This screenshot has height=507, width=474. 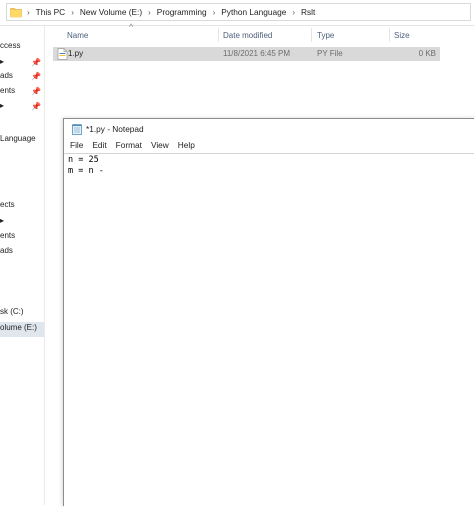 I want to click on folder-icon, so click(x=16, y=13).